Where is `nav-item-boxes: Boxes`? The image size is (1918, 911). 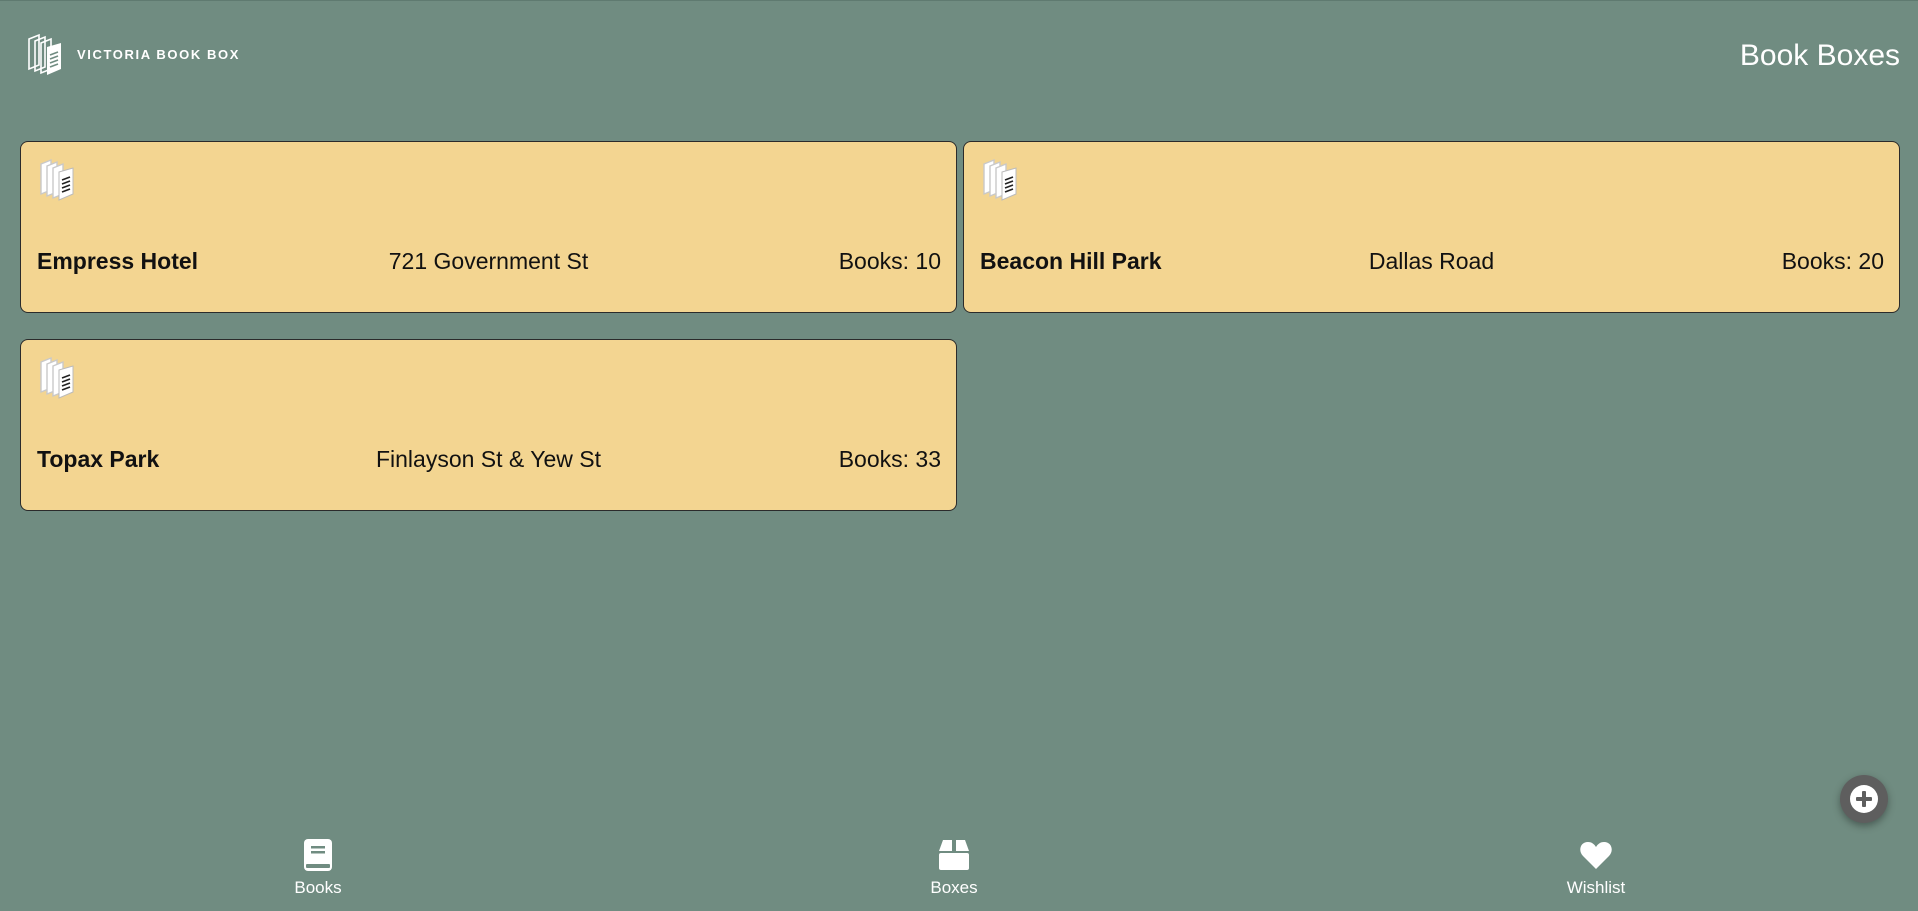 nav-item-boxes: Boxes is located at coordinates (954, 873).